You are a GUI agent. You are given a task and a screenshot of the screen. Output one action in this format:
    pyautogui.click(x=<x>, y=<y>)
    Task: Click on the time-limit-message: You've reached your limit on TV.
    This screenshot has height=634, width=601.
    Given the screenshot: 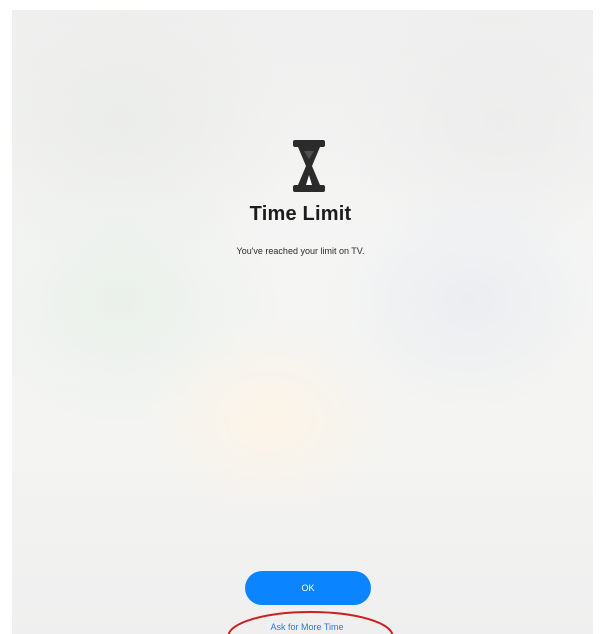 What is the action you would take?
    pyautogui.click(x=300, y=251)
    